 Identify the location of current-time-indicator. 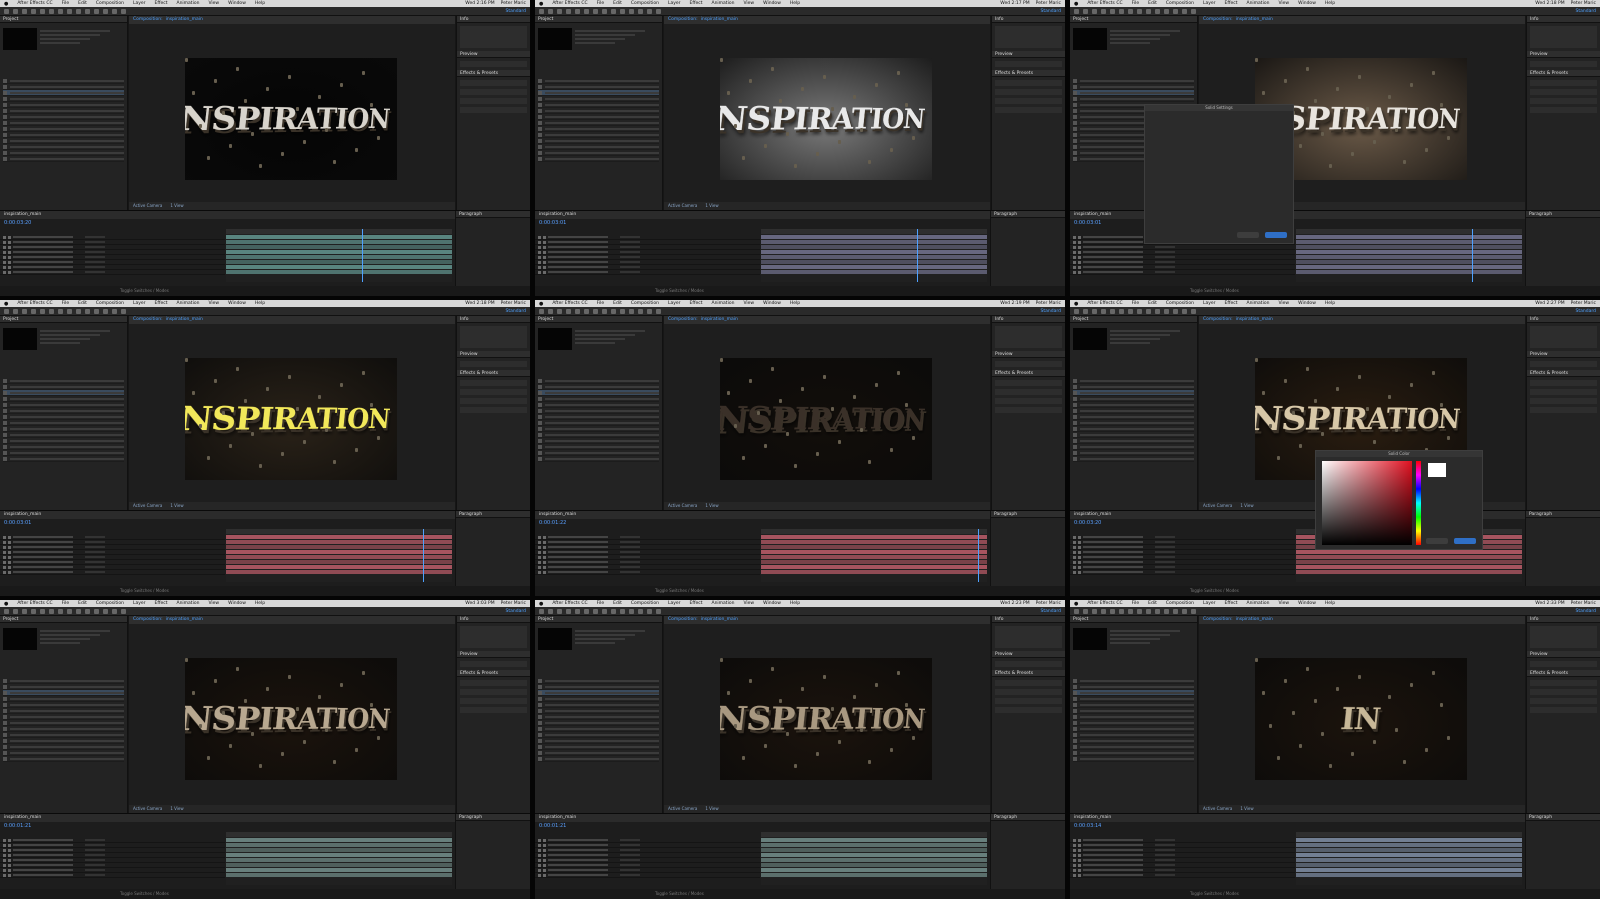
(423, 555).